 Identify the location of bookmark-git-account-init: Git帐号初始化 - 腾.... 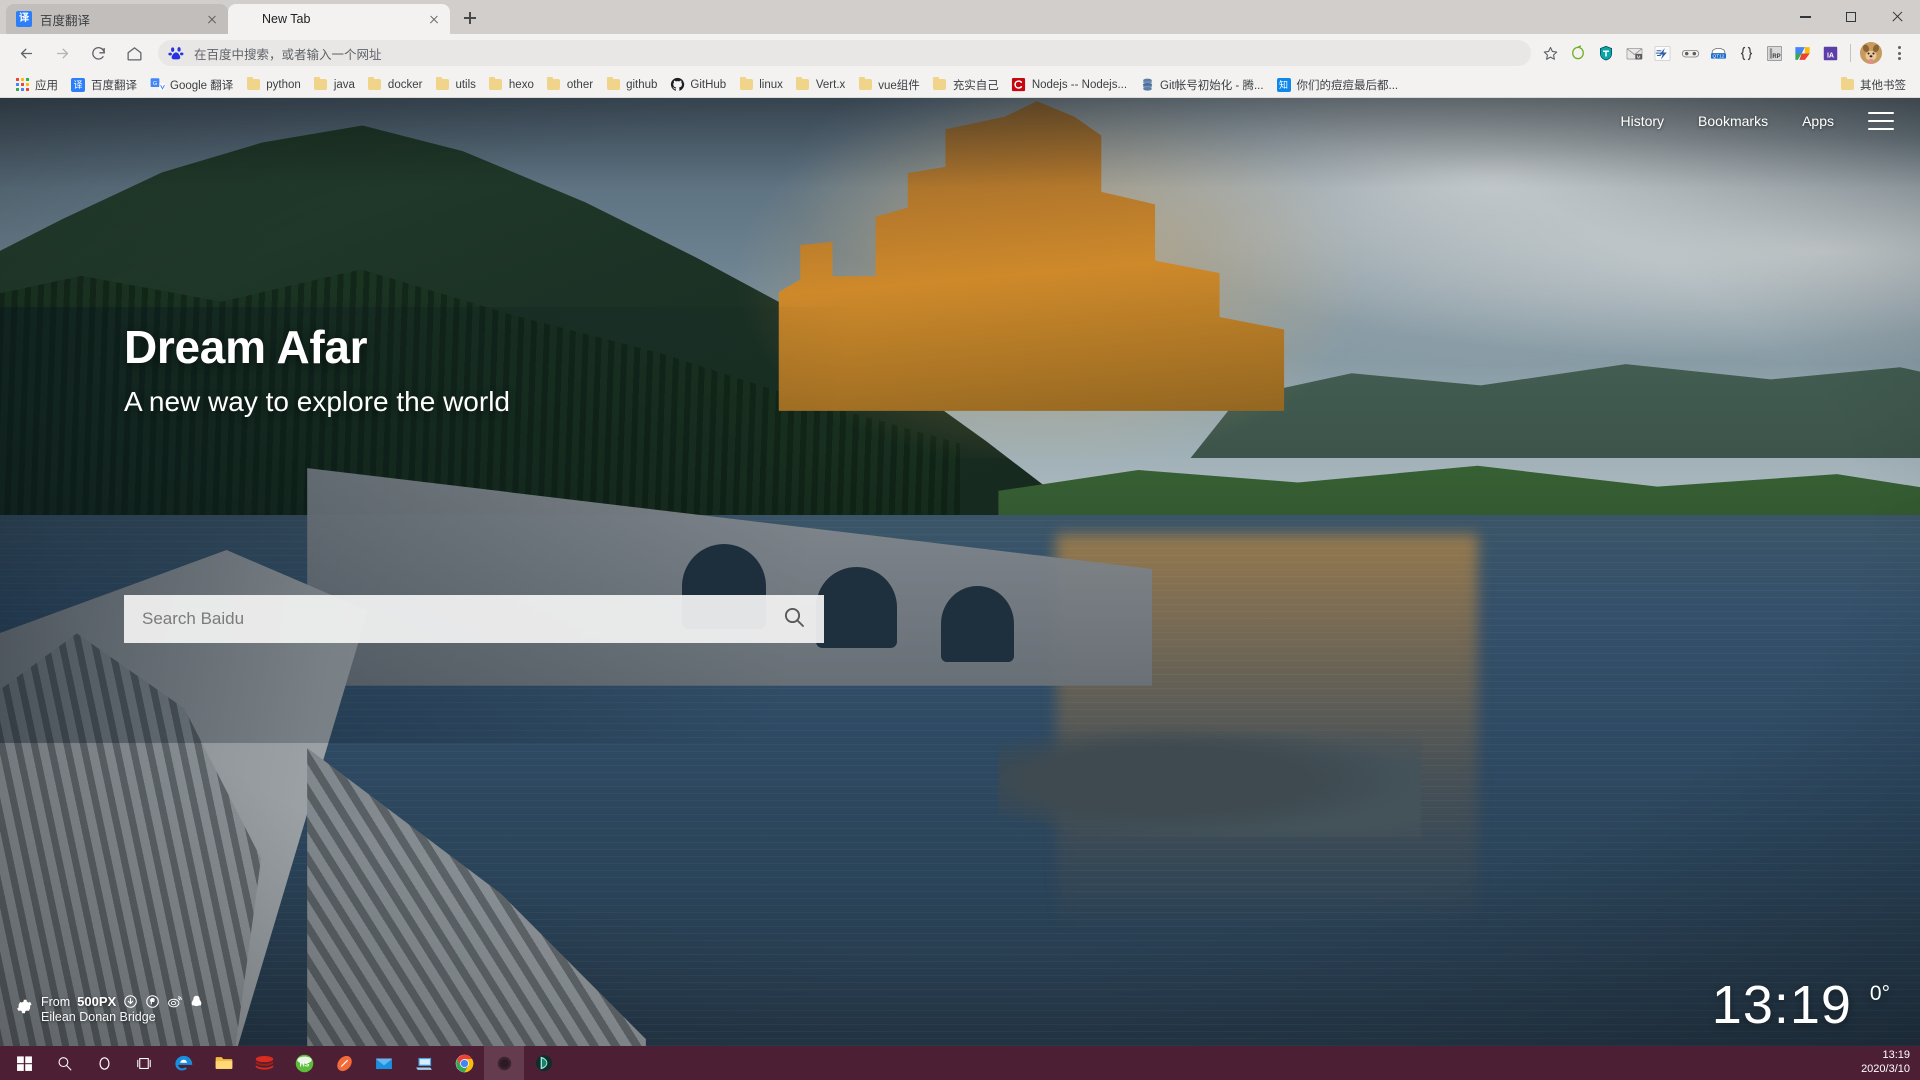
(1201, 85).